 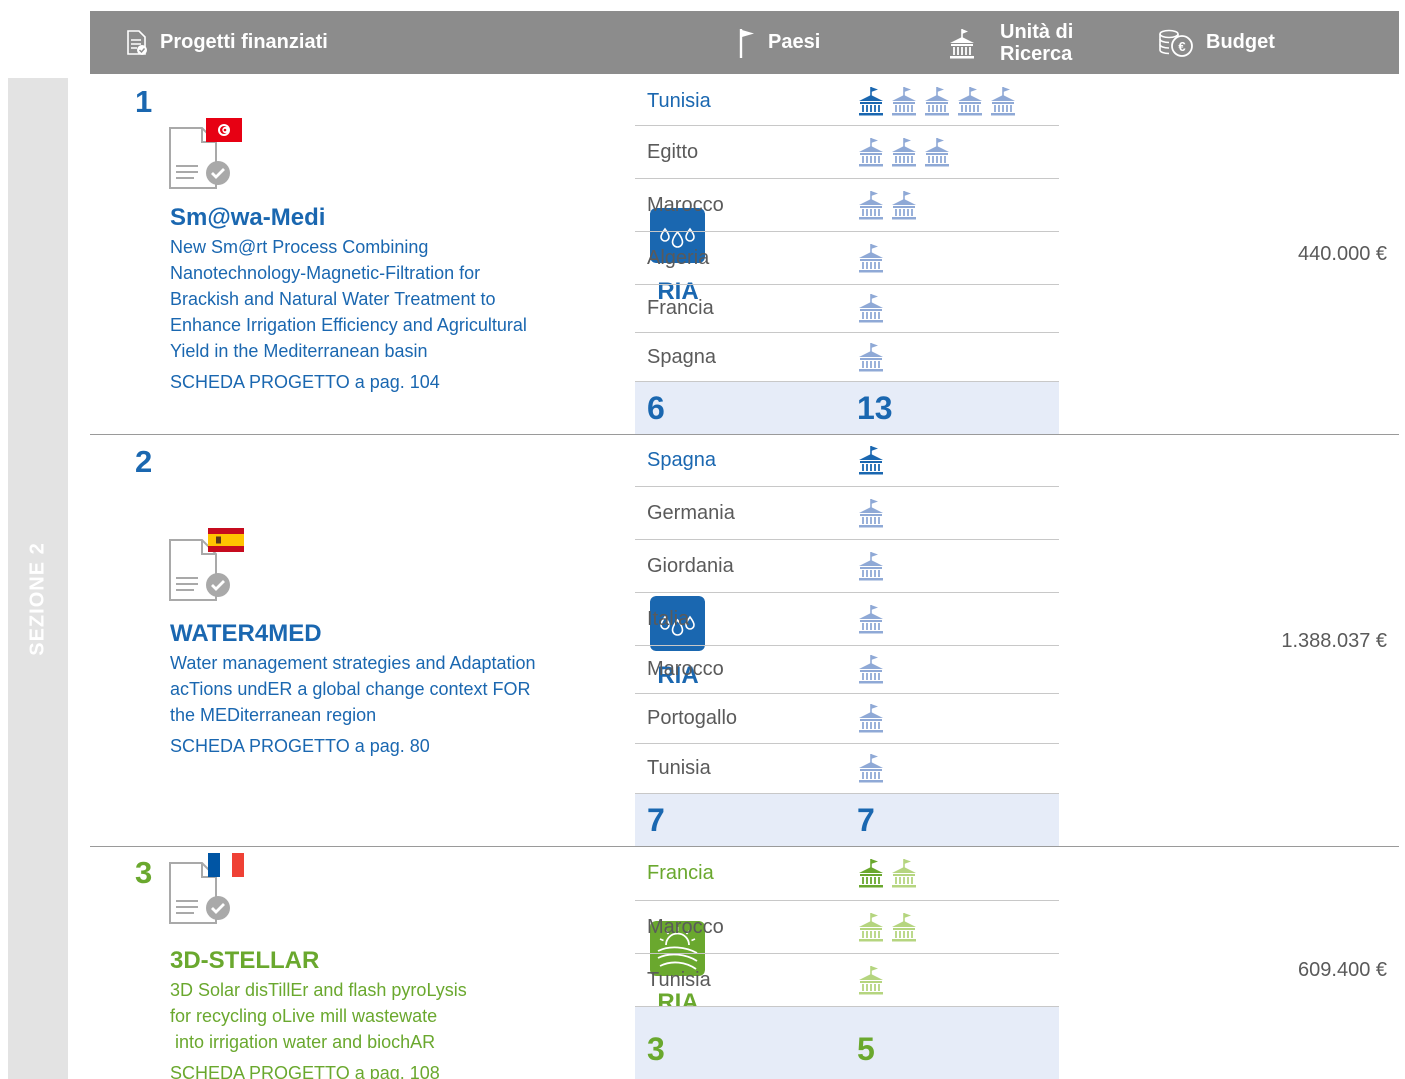 What do you see at coordinates (847, 152) in the screenshot?
I see `country-row: Egitto` at bounding box center [847, 152].